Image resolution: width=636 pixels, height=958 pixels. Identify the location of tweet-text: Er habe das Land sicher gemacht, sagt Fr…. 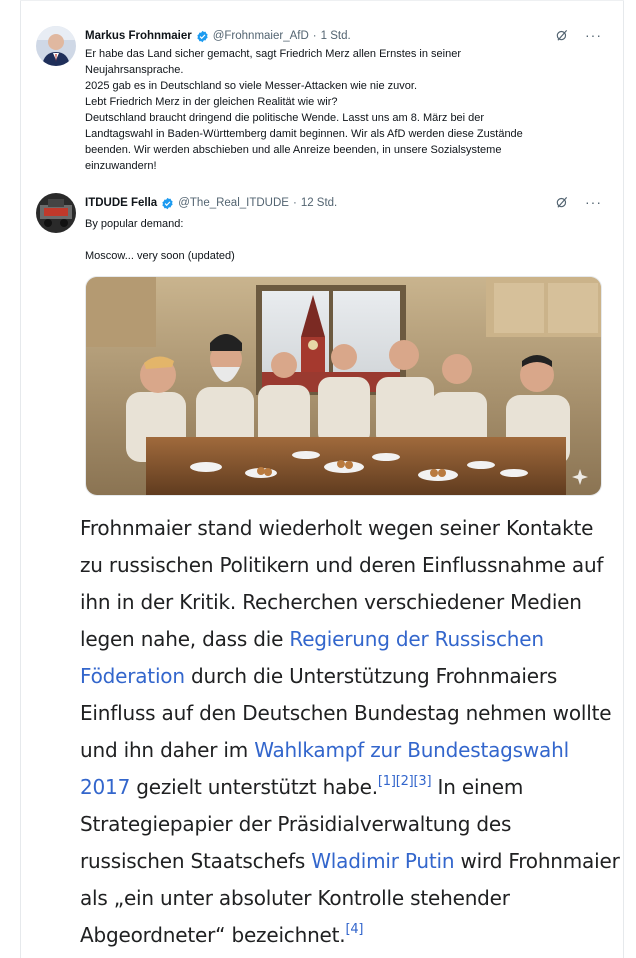
(304, 110).